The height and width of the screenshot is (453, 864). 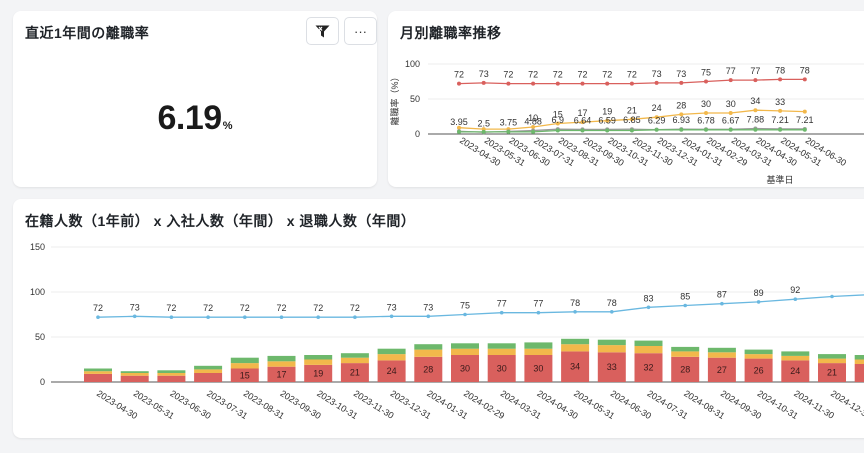 I want to click on trend-data-label: 6.67, so click(x=731, y=120).